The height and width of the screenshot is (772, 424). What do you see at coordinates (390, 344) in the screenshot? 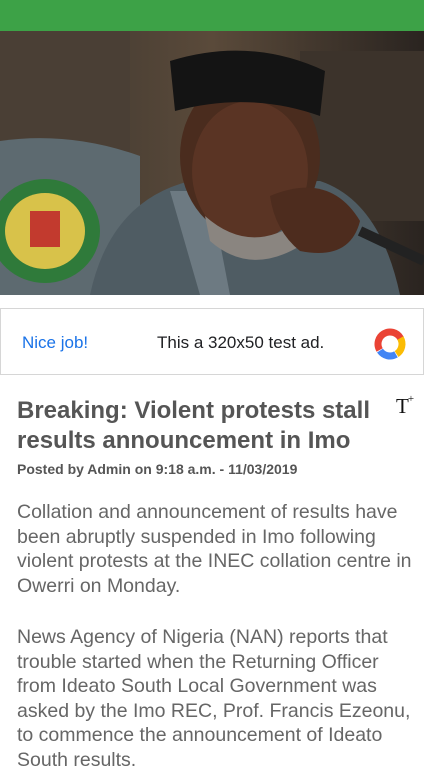
I see `ad-logo-icon` at bounding box center [390, 344].